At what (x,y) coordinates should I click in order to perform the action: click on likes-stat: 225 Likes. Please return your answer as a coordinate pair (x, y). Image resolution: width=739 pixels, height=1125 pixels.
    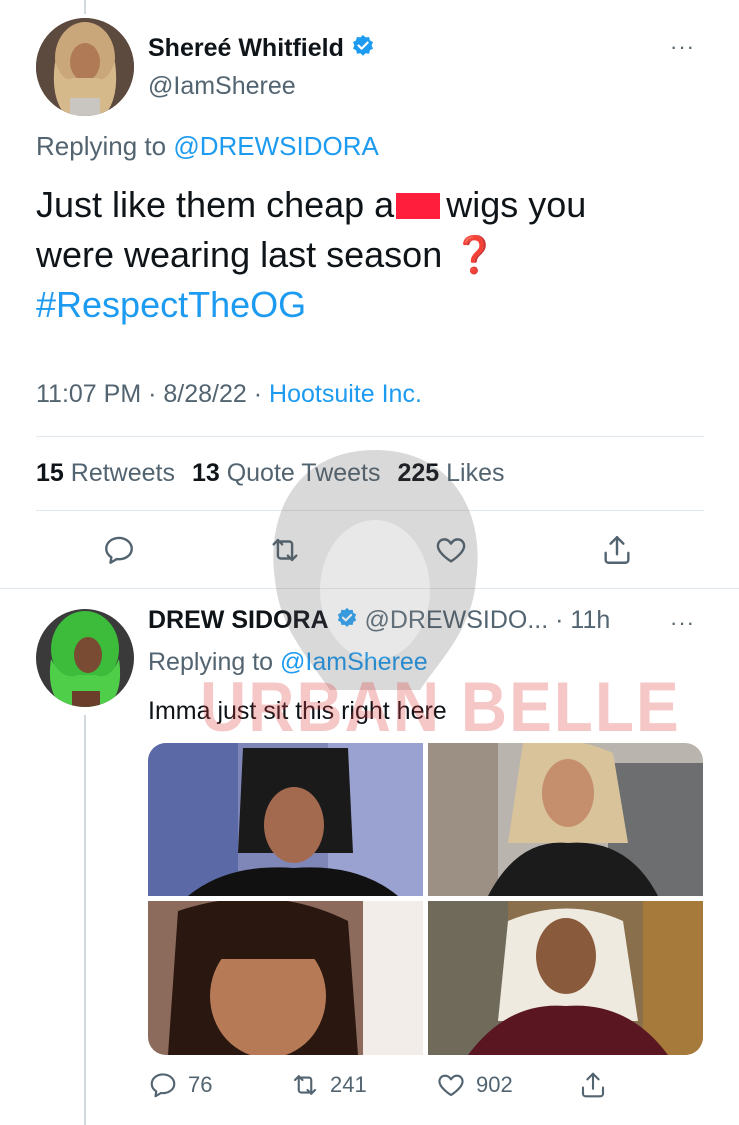
    Looking at the image, I should click on (450, 473).